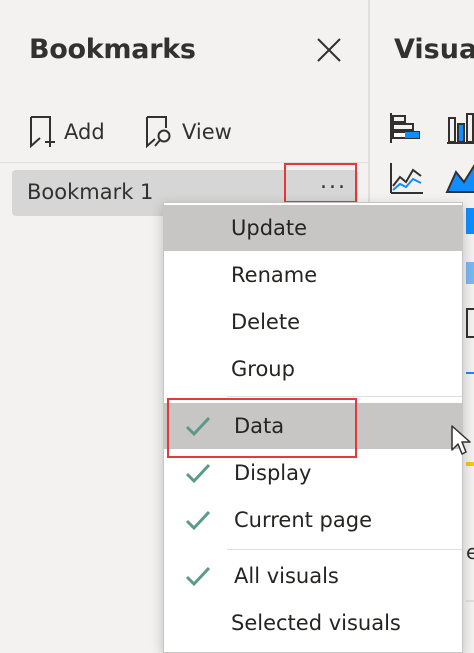 Image resolution: width=474 pixels, height=653 pixels. Describe the element at coordinates (42, 132) in the screenshot. I see `add-bookmark-icon` at that location.